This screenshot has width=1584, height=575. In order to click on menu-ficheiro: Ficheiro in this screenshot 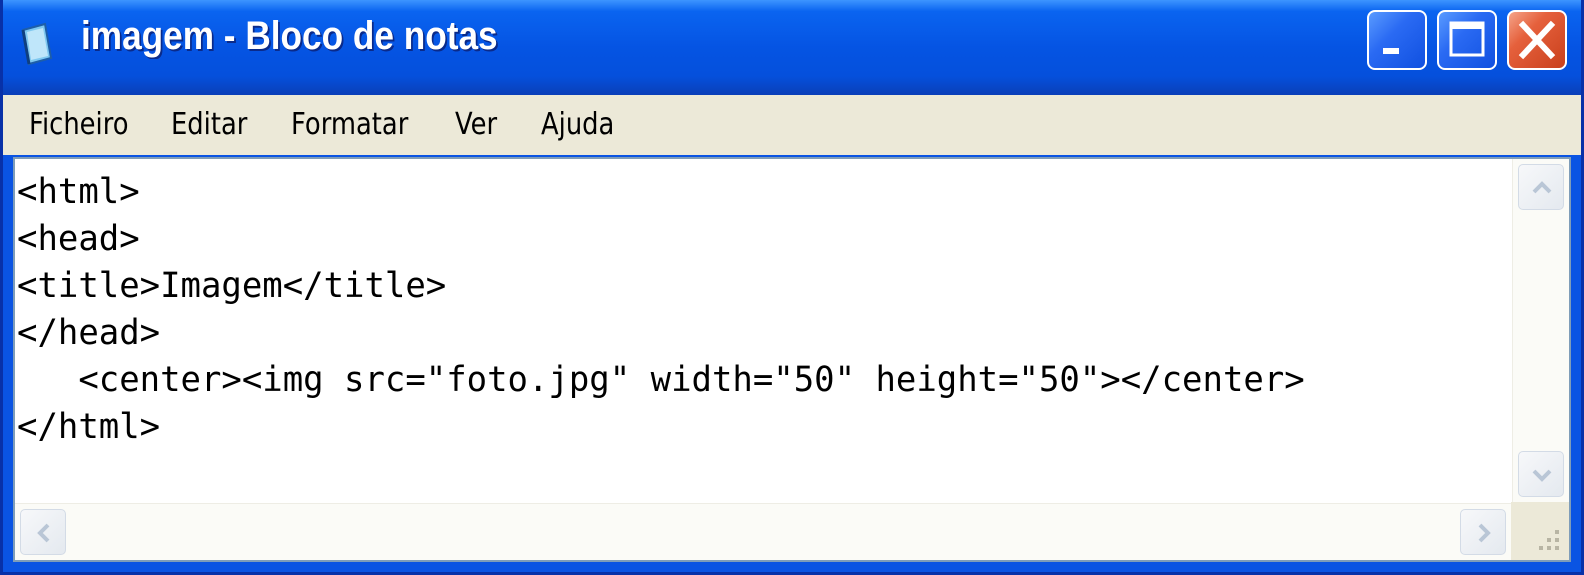, I will do `click(79, 124)`.